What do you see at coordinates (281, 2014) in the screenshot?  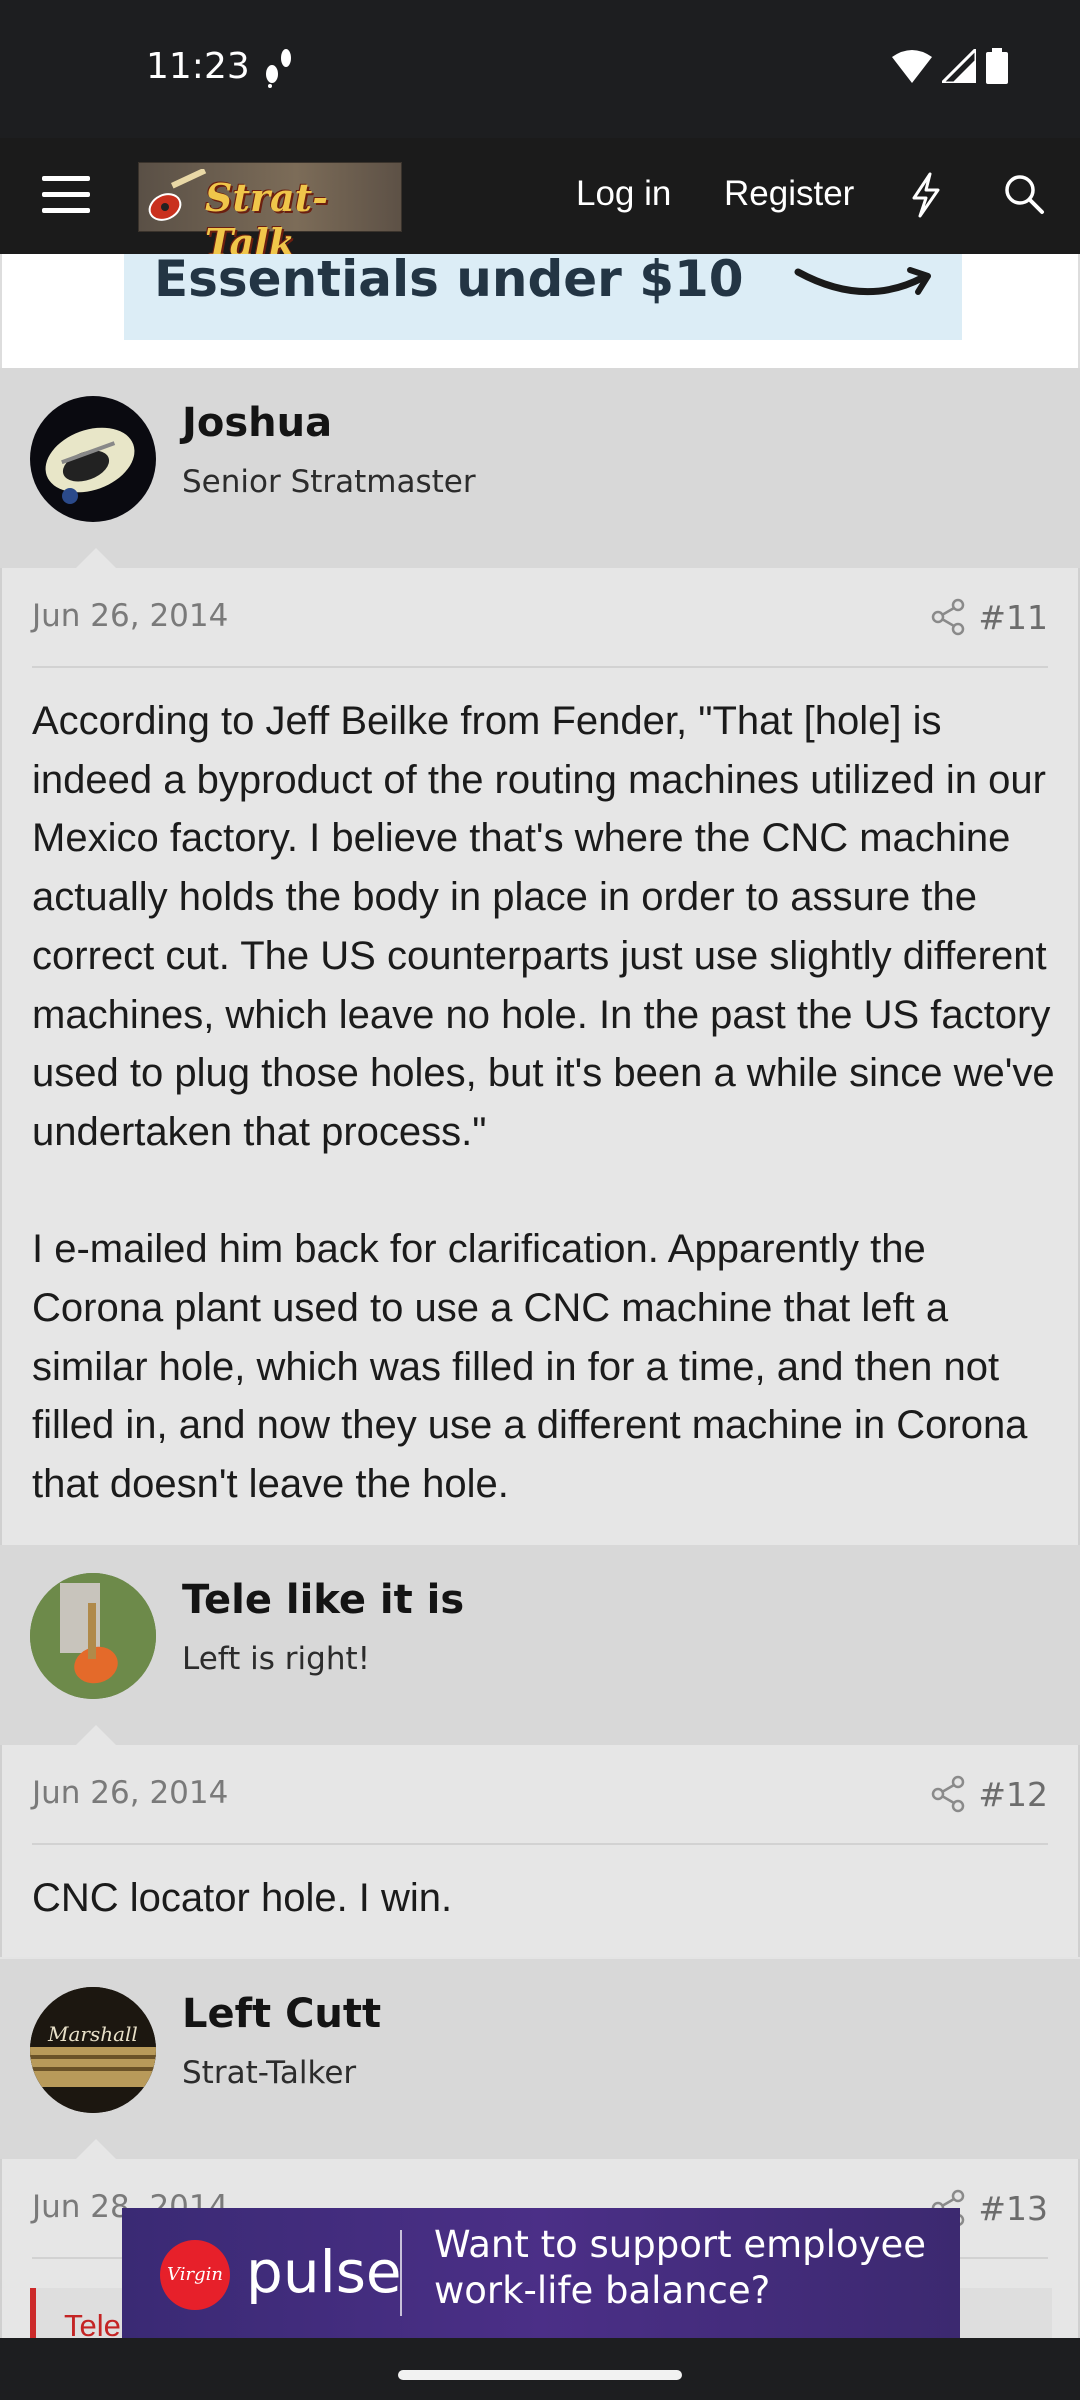 I see `username: Left Cutt` at bounding box center [281, 2014].